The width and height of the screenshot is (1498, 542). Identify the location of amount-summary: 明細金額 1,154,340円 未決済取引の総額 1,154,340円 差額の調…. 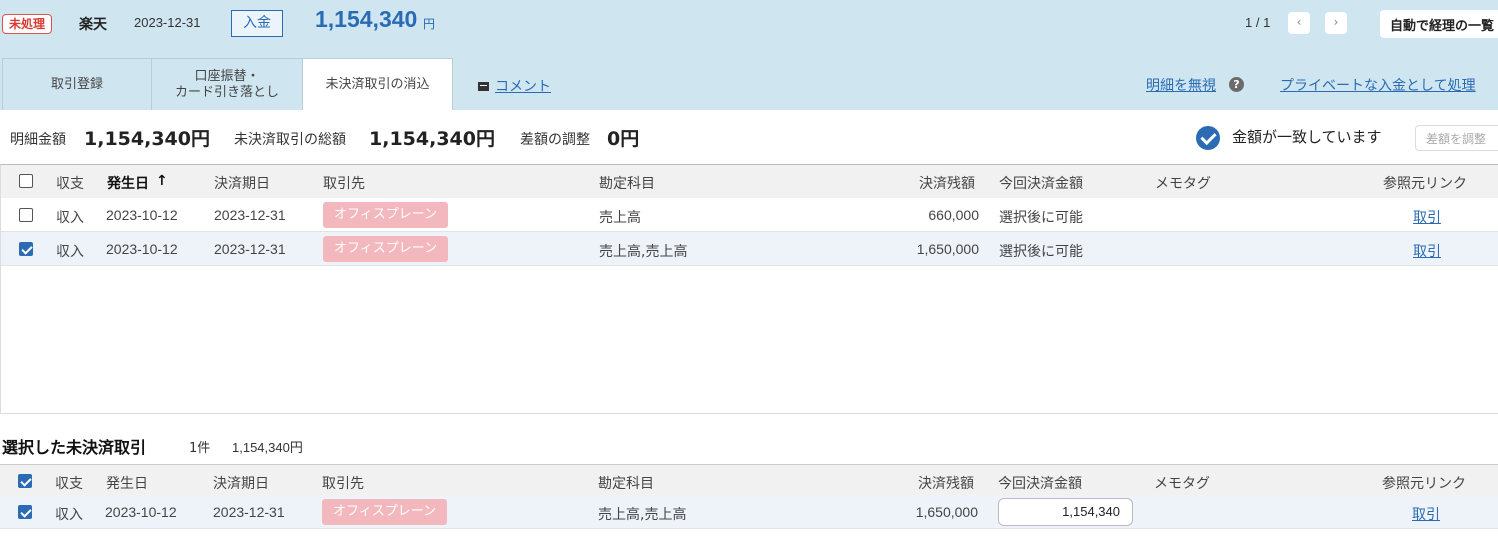
(749, 137).